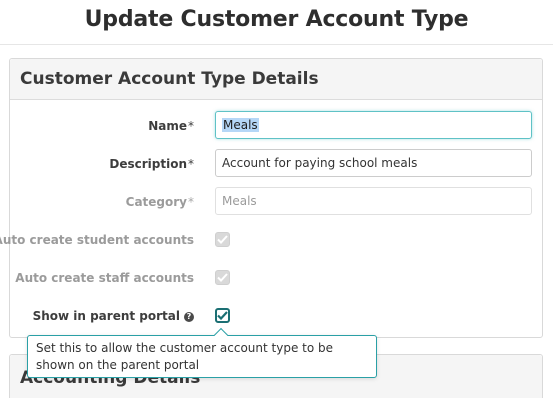 The height and width of the screenshot is (398, 553). I want to click on category-row: Category* Meals, so click(276, 202).